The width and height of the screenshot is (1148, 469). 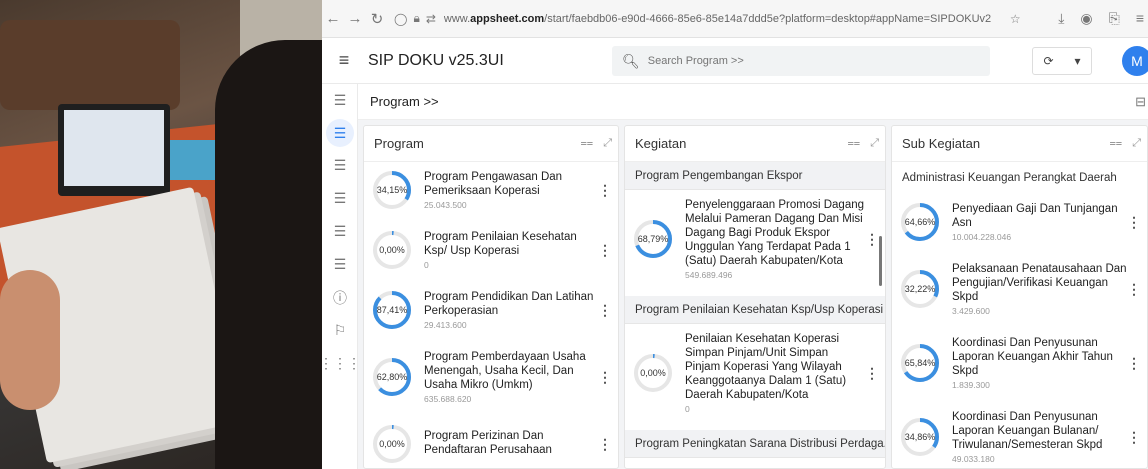 What do you see at coordinates (1140, 102) in the screenshot?
I see `view-toggle-icon: ⊟` at bounding box center [1140, 102].